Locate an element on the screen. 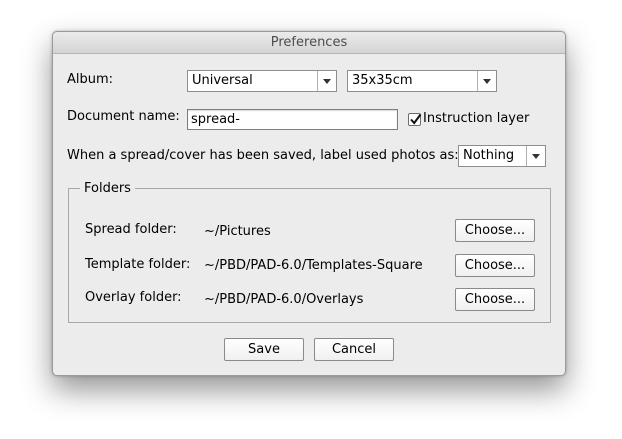  document-name-label: Document name: is located at coordinates (123, 116).